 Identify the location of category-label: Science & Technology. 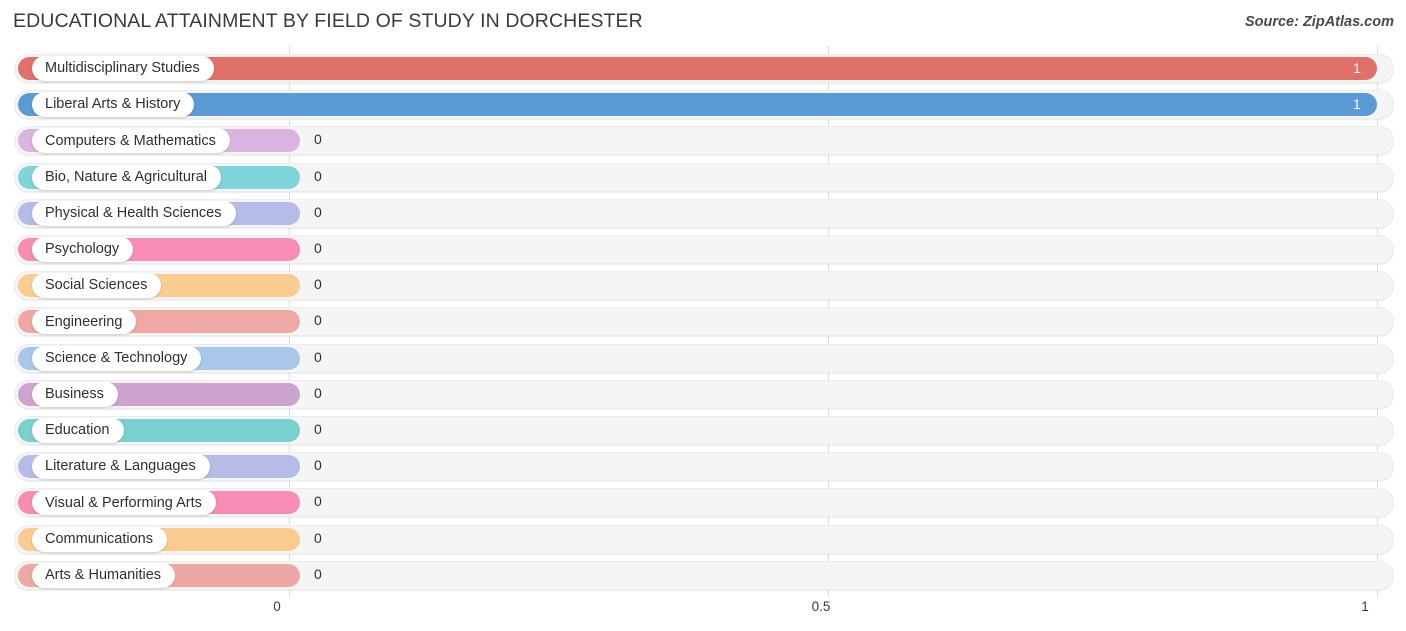
(116, 357).